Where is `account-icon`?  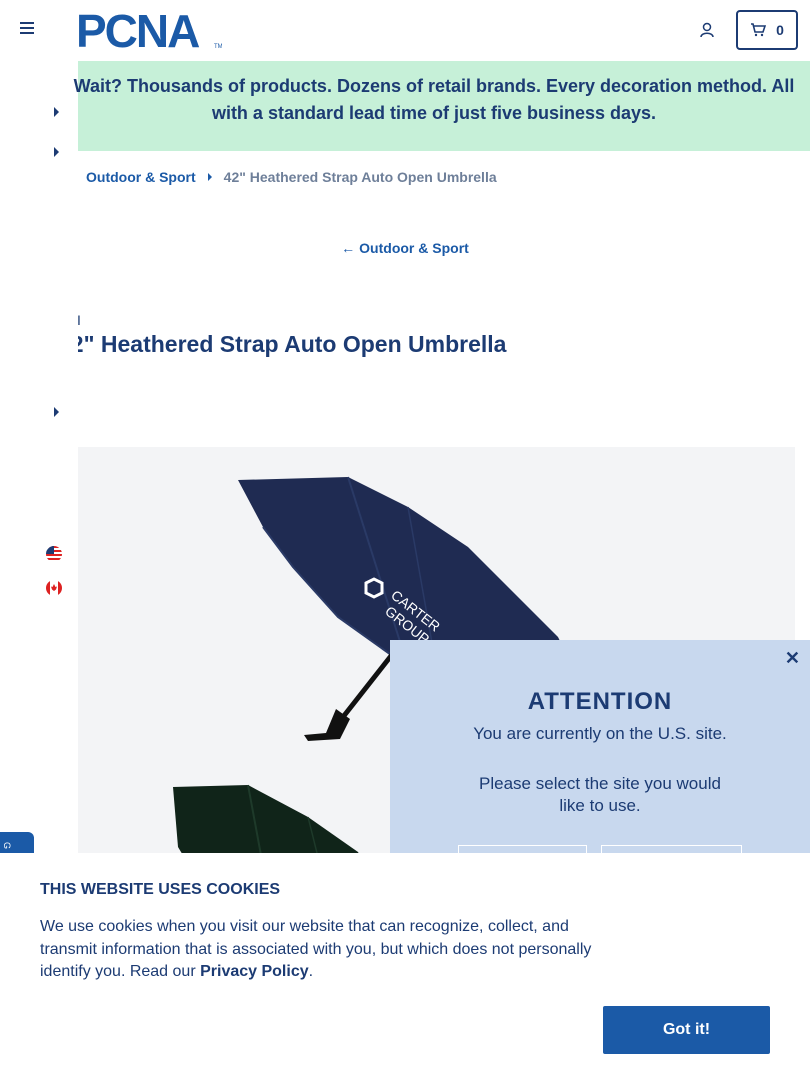
account-icon is located at coordinates (707, 30).